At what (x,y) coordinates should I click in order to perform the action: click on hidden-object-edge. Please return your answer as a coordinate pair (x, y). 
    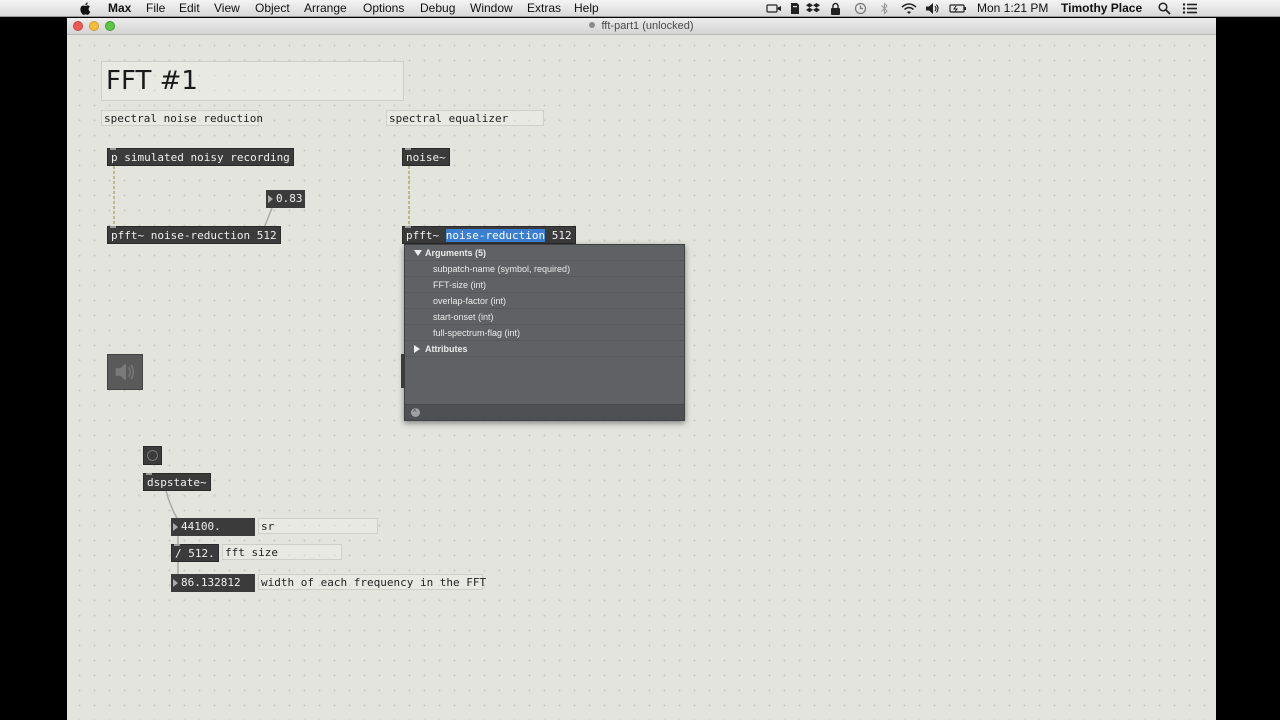
    Looking at the image, I should click on (403, 371).